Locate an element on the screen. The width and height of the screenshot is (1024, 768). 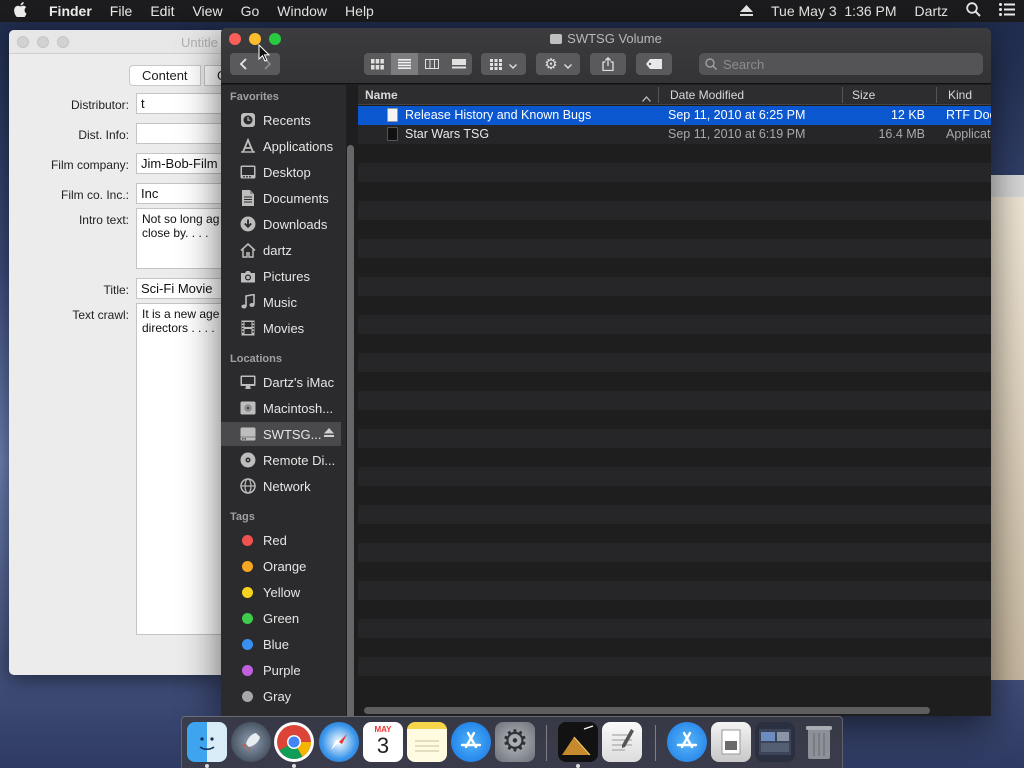
calendar-dock-icon: MAY 3 is located at coordinates (383, 742).